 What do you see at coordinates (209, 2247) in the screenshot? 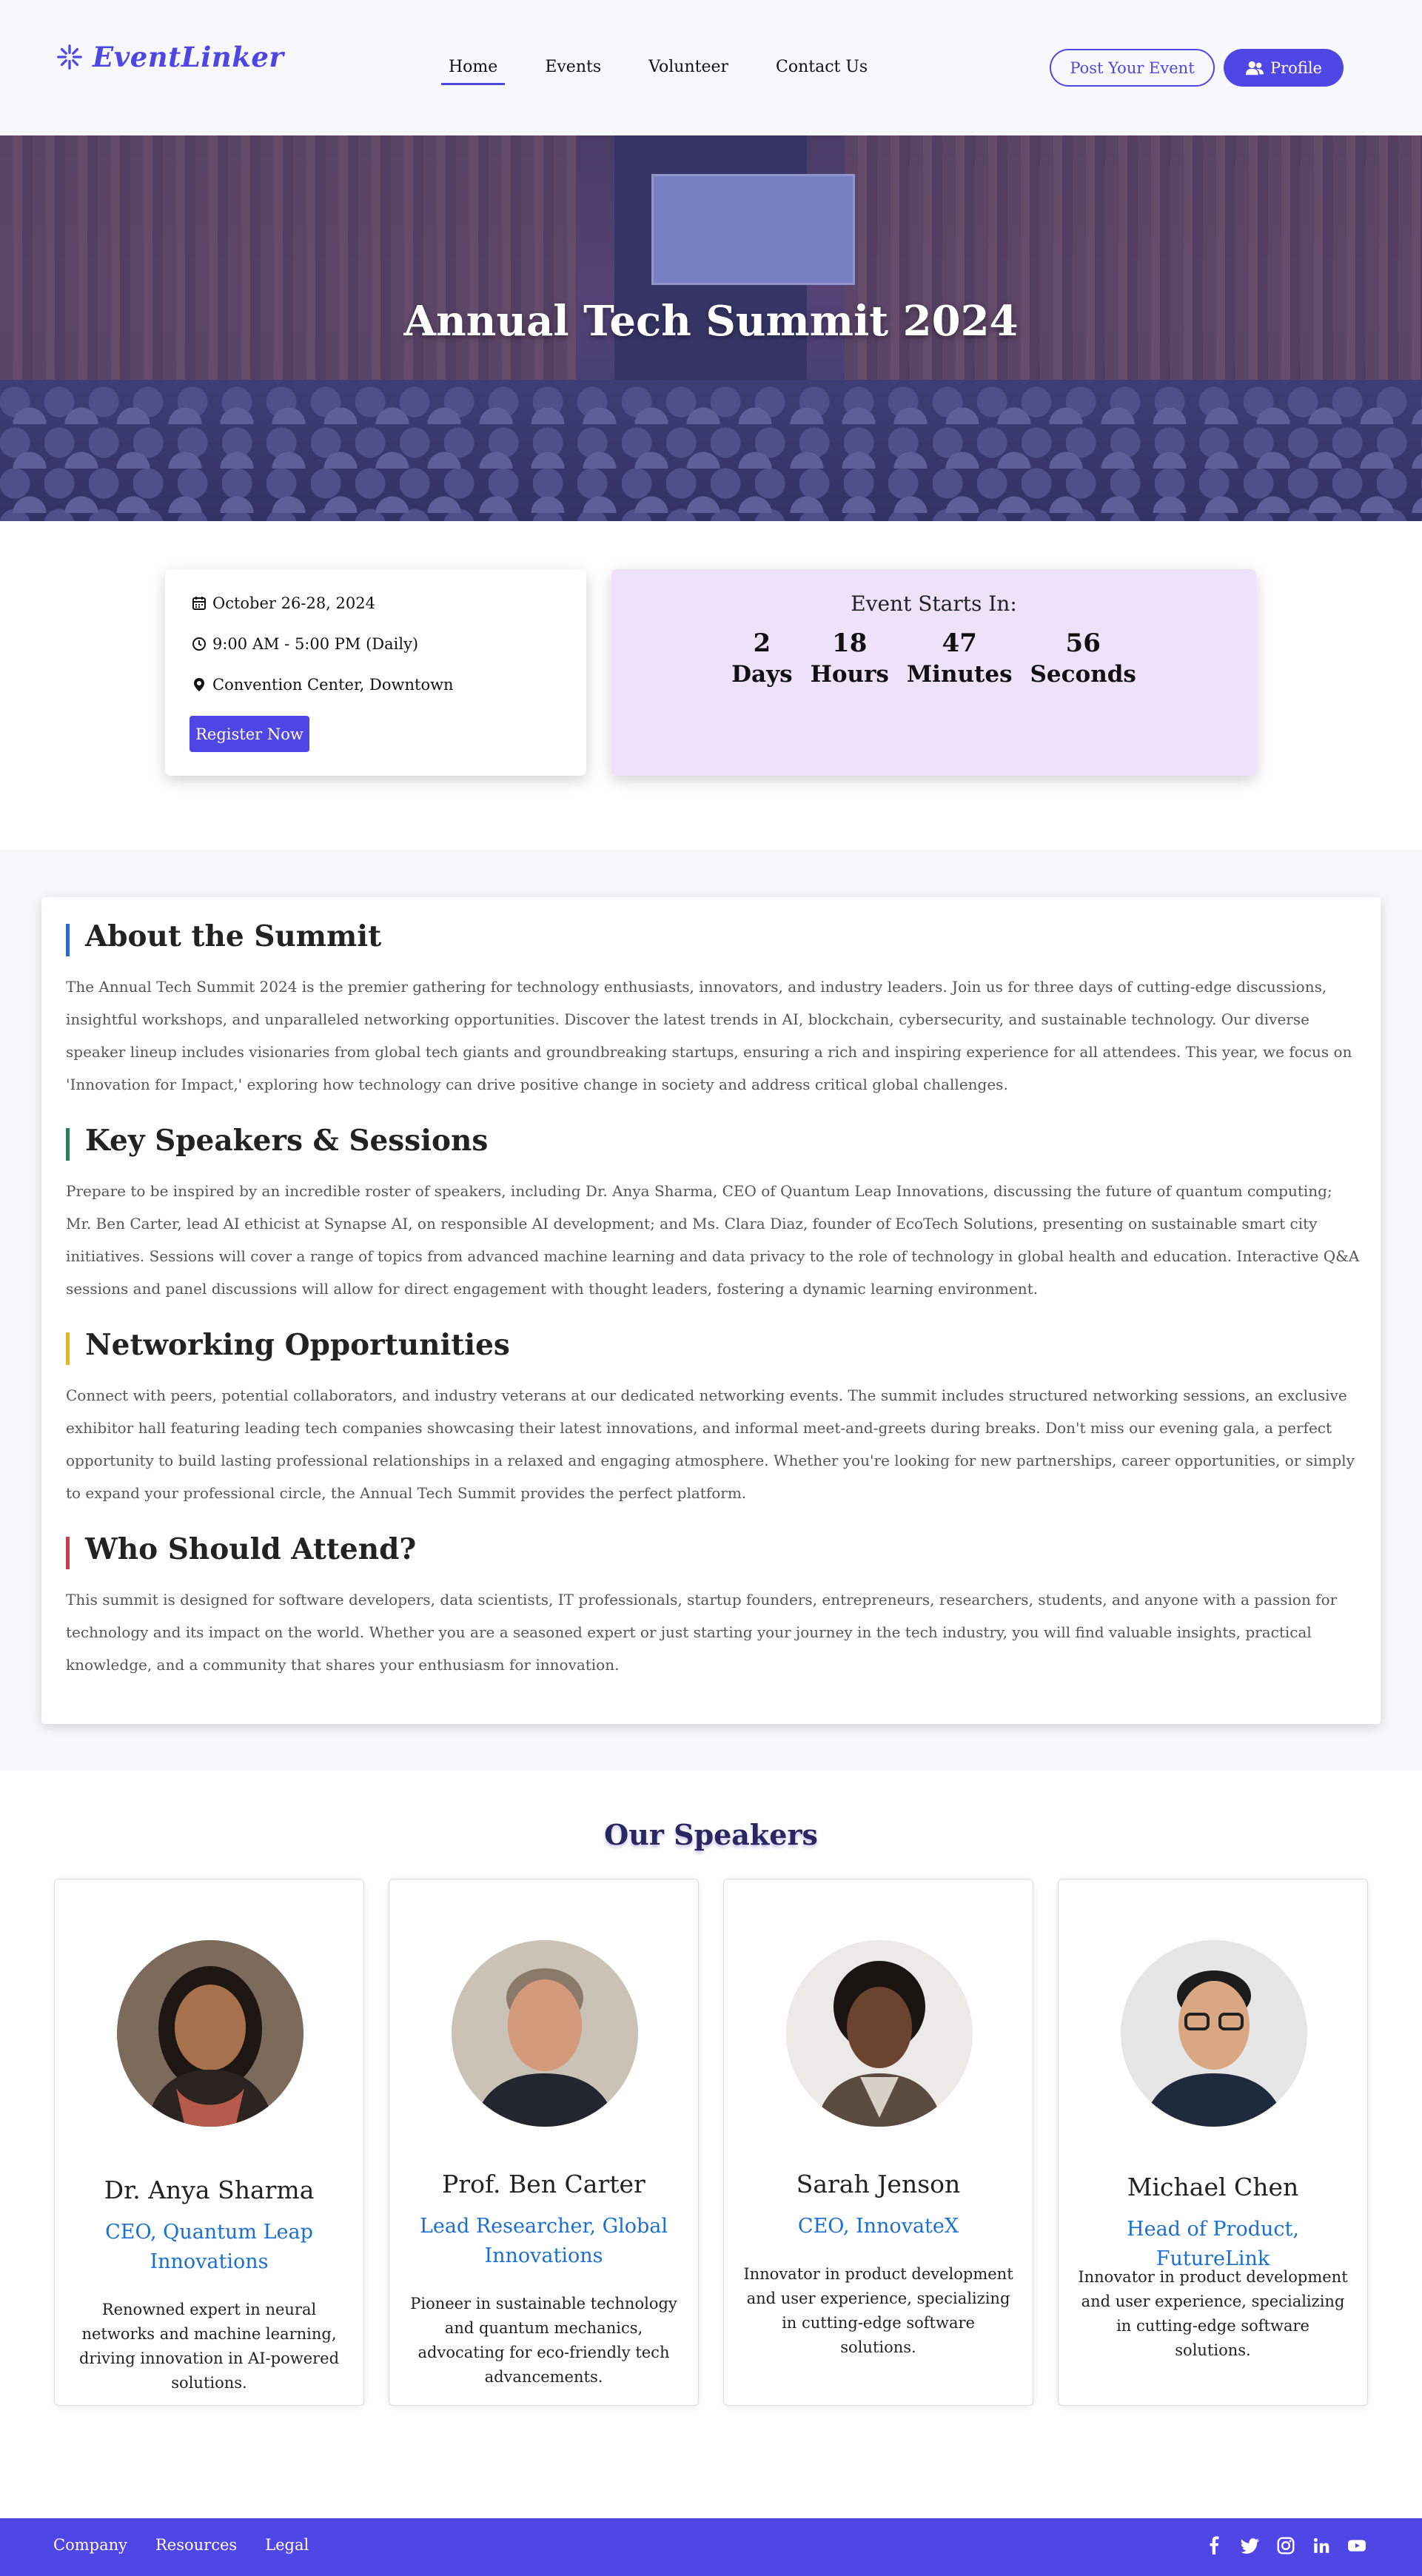
I see `speaker-role: CEO, Quantum Leap Innovations` at bounding box center [209, 2247].